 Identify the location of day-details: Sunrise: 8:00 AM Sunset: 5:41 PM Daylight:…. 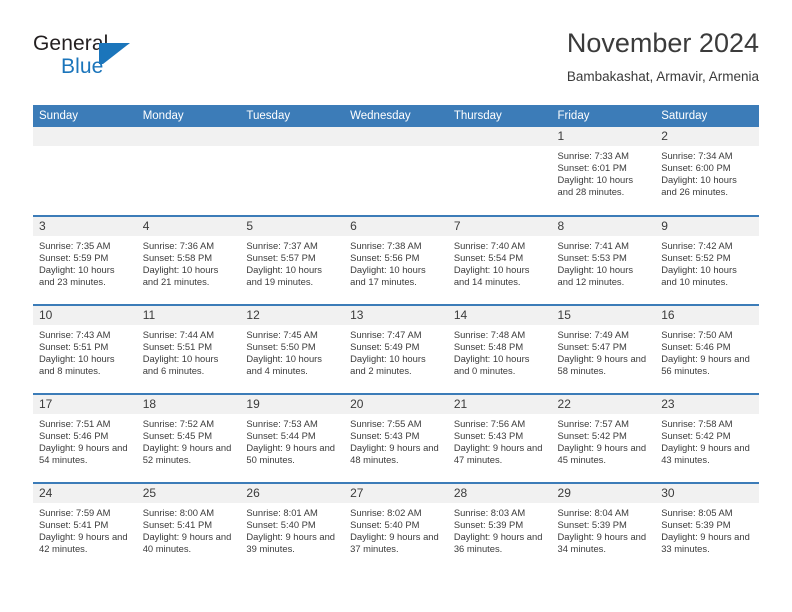
(189, 529).